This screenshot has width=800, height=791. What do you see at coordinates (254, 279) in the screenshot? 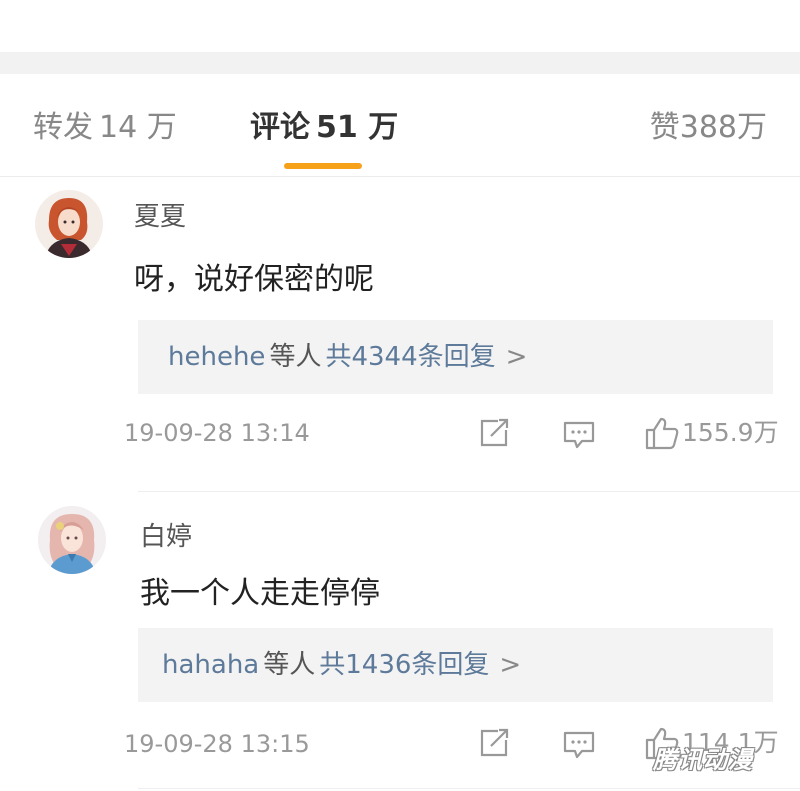
I see `comment-text: 呀，说好保密的呢` at bounding box center [254, 279].